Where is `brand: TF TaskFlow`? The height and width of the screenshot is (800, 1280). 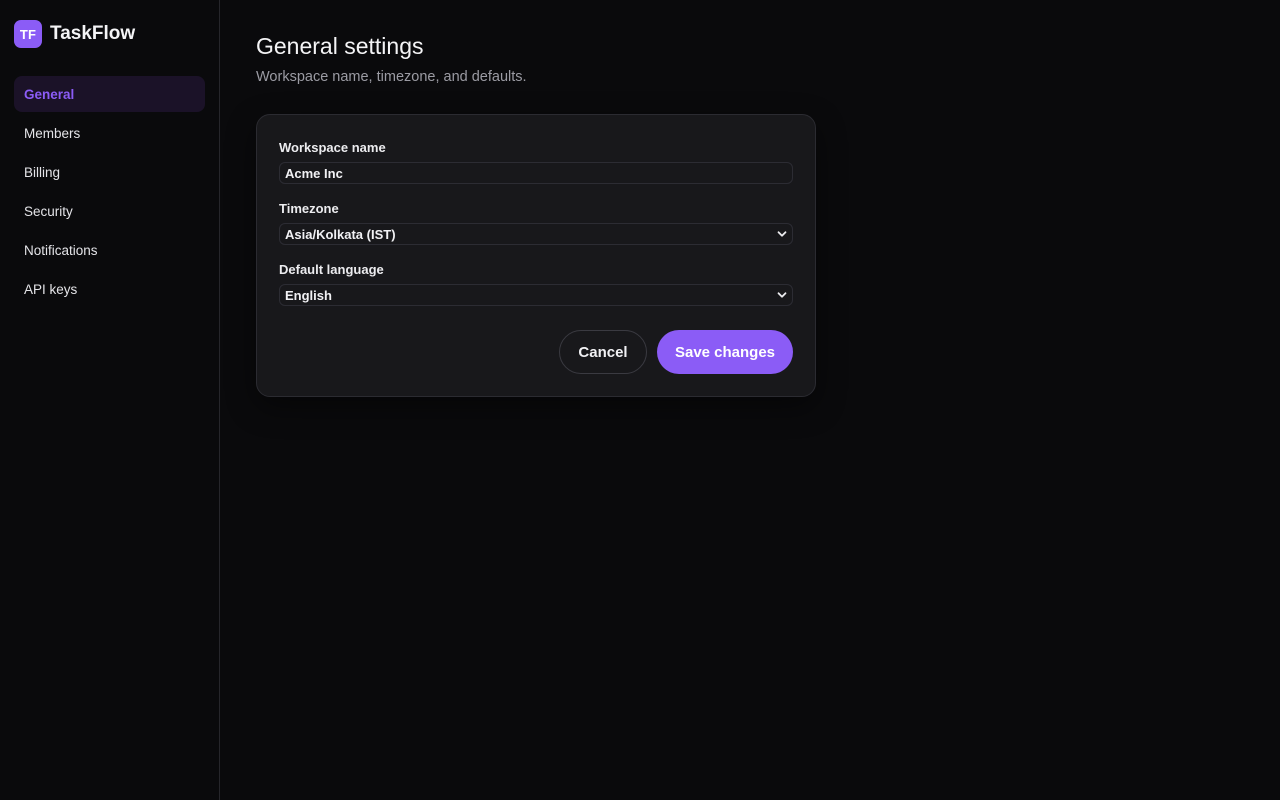 brand: TF TaskFlow is located at coordinates (109, 34).